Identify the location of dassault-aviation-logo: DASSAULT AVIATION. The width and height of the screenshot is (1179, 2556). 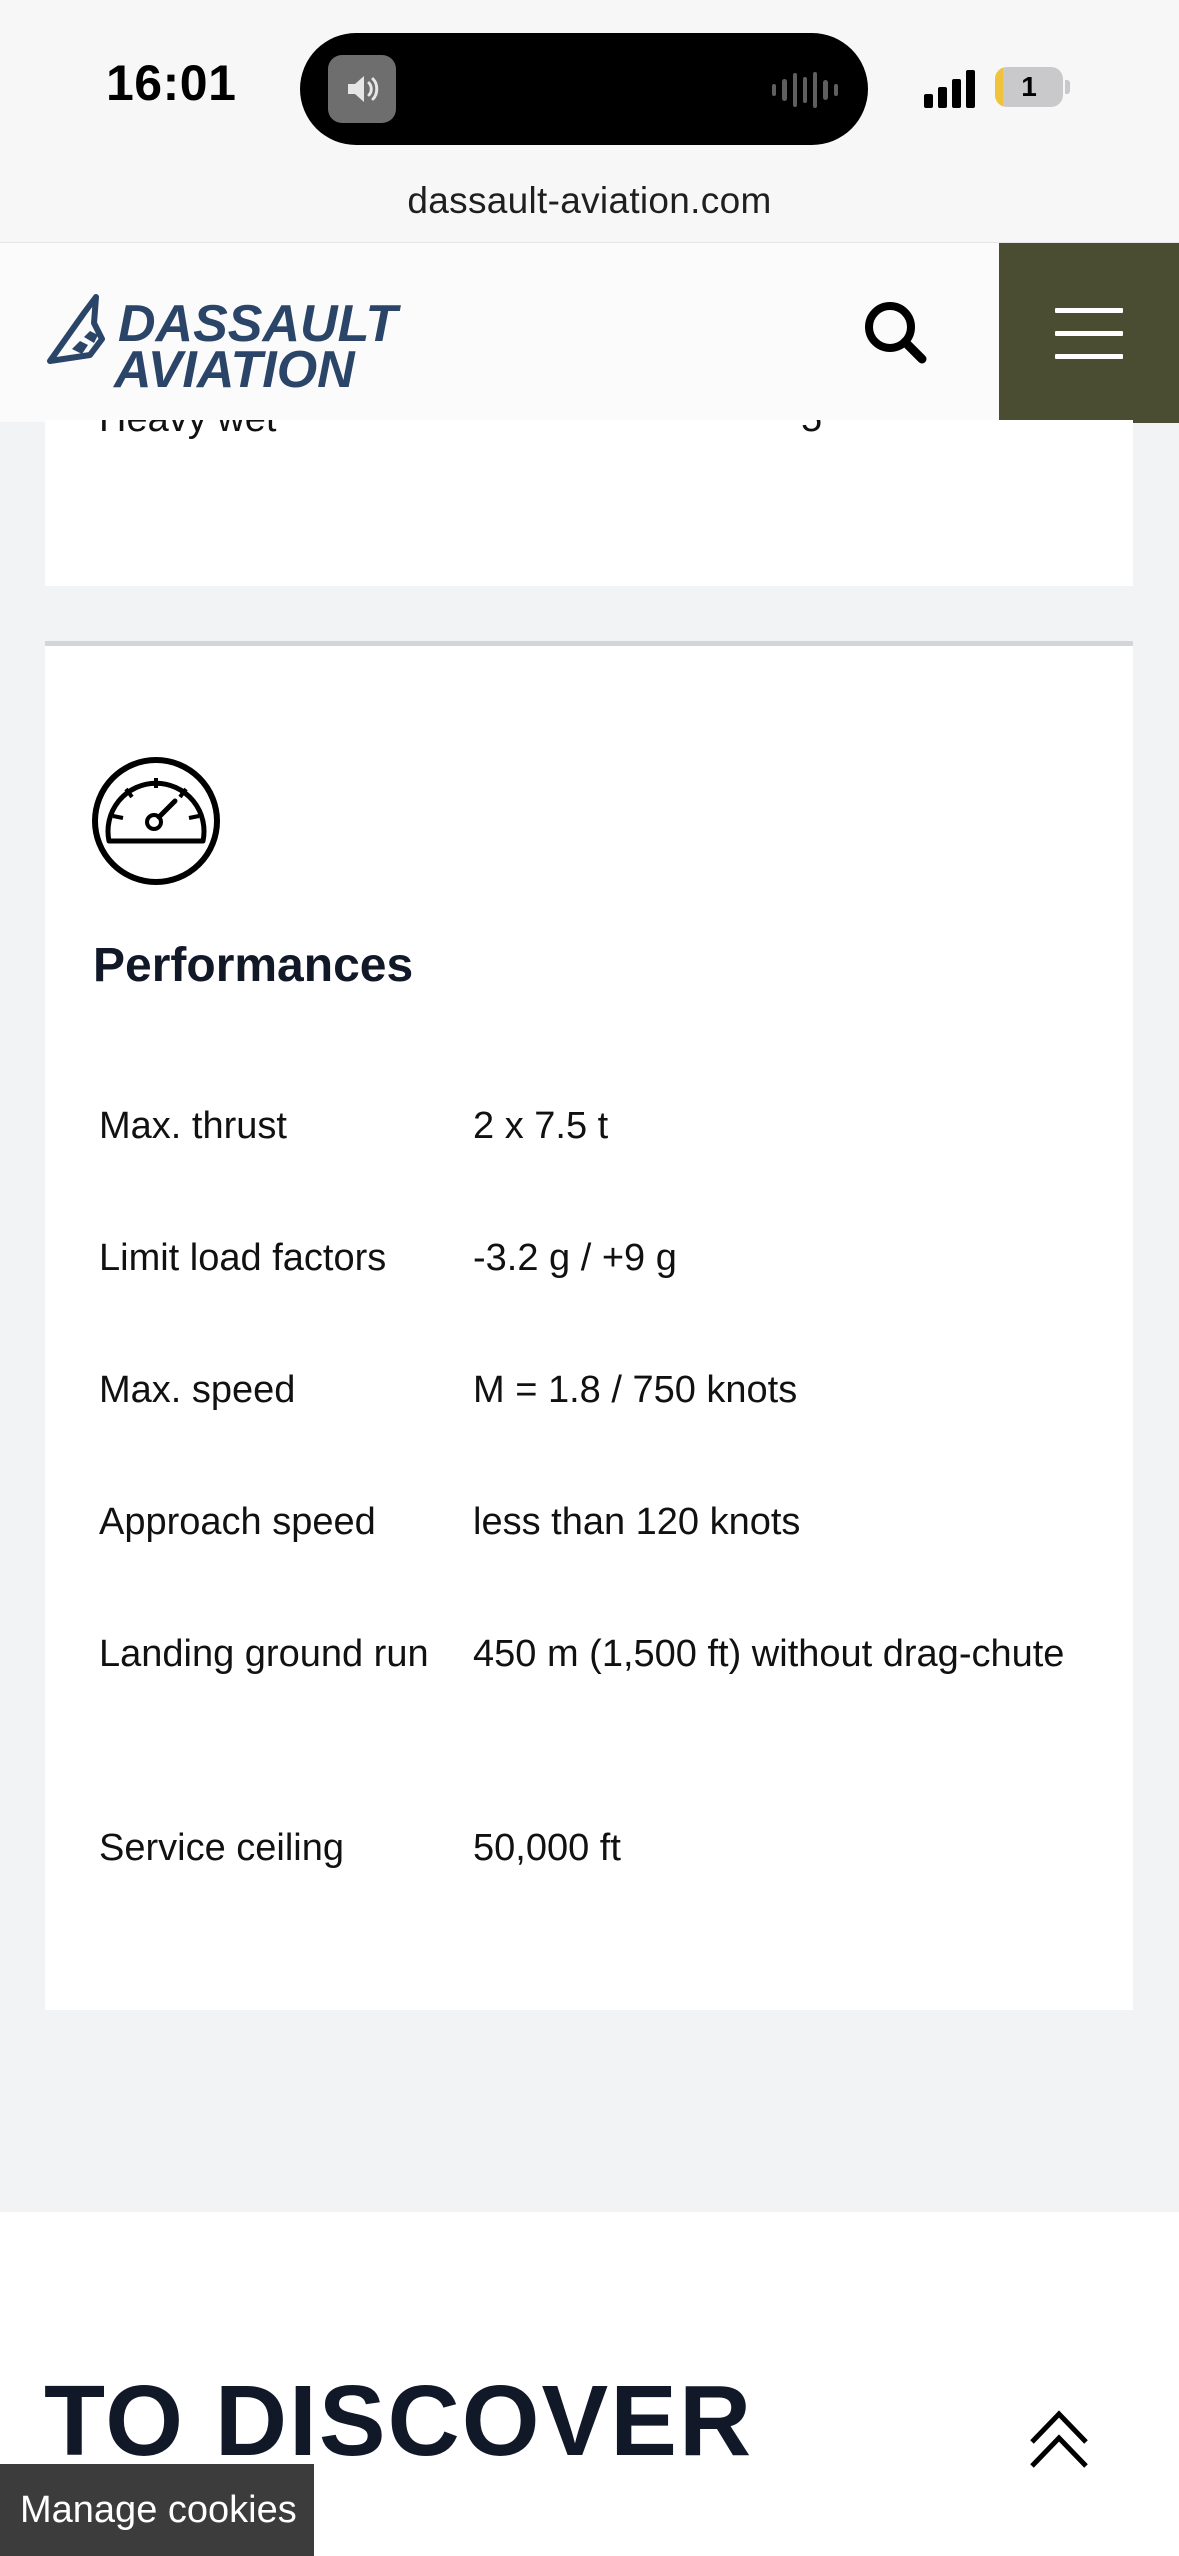
(234, 339).